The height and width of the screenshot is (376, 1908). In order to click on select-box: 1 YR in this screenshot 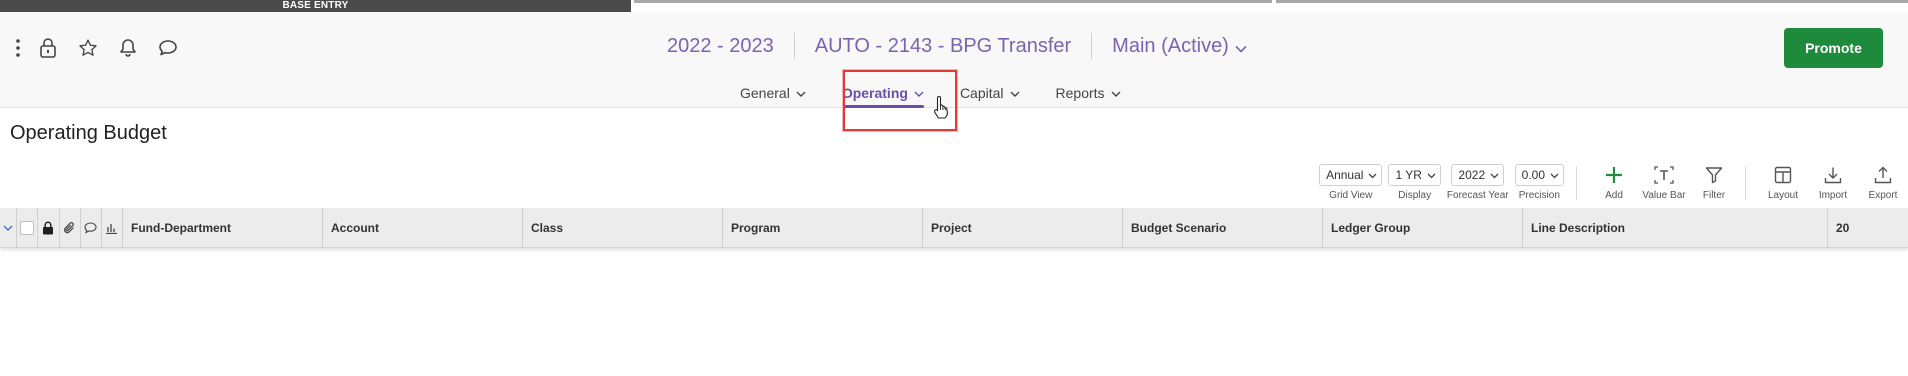, I will do `click(1414, 175)`.